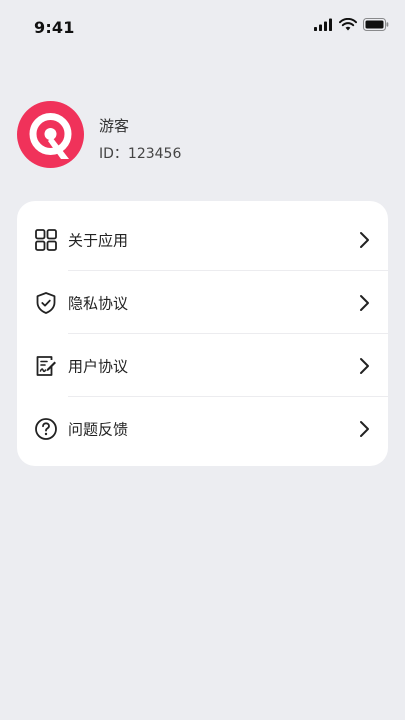 Image resolution: width=405 pixels, height=720 pixels. I want to click on battery-icon, so click(376, 25).